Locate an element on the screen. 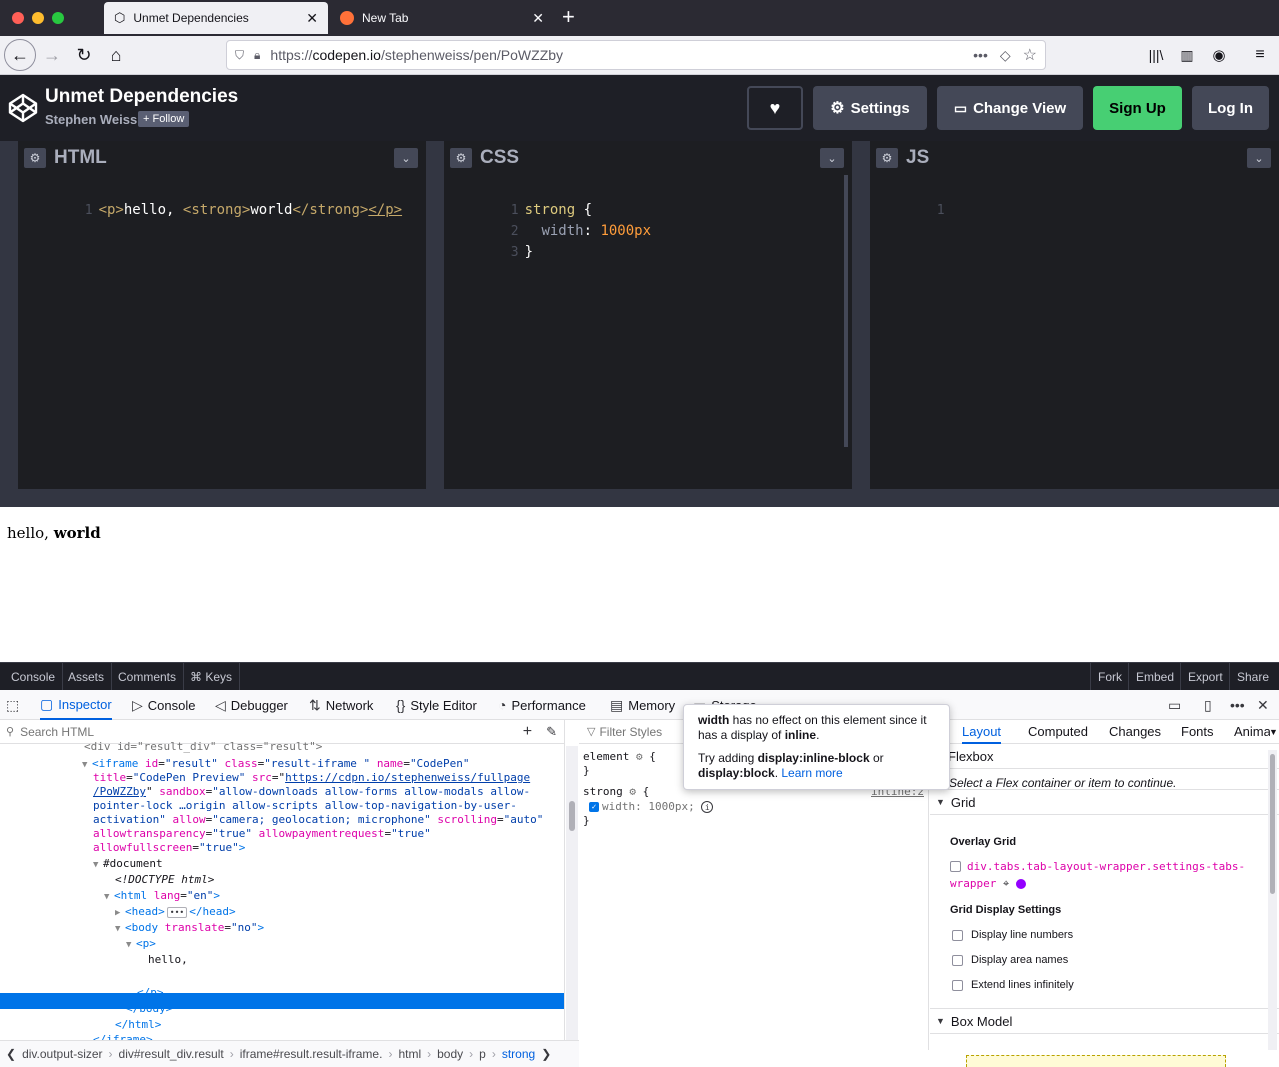 The height and width of the screenshot is (1067, 1279). declaration-checkbox: ✓ is located at coordinates (594, 807).